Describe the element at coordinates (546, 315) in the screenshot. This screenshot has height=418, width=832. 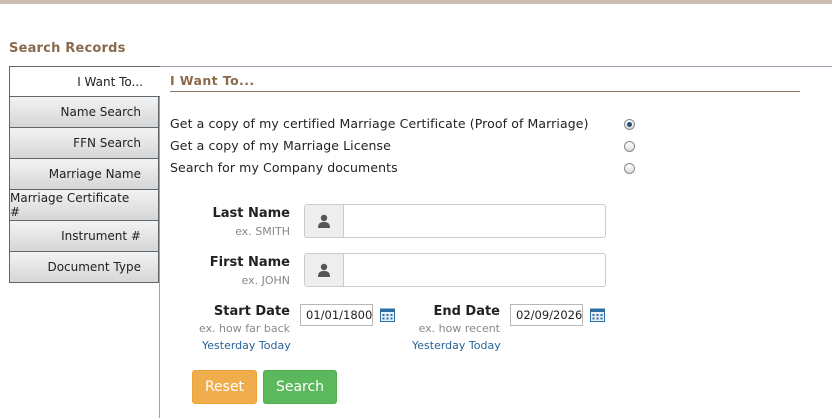
I see `end-date-input: 02/09/2026` at that location.